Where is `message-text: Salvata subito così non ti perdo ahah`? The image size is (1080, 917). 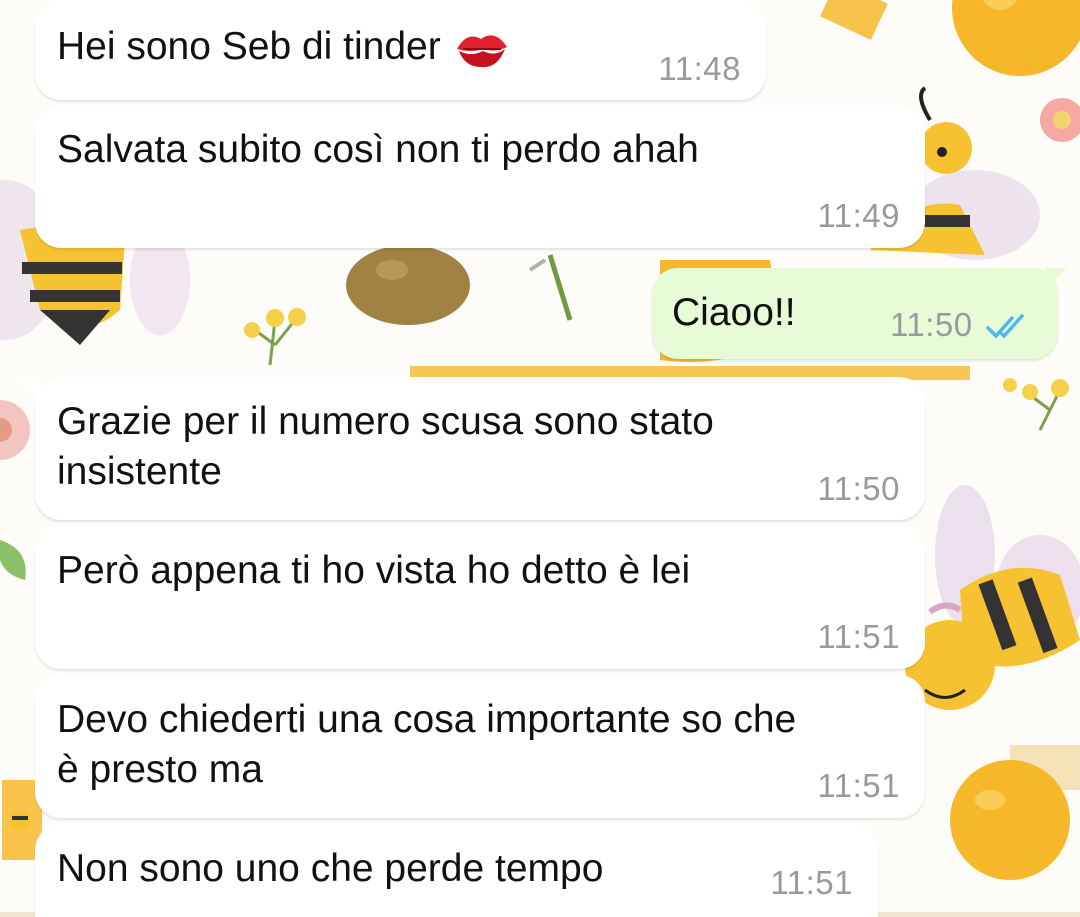
message-text: Salvata subito così non ti perdo ahah is located at coordinates (378, 149).